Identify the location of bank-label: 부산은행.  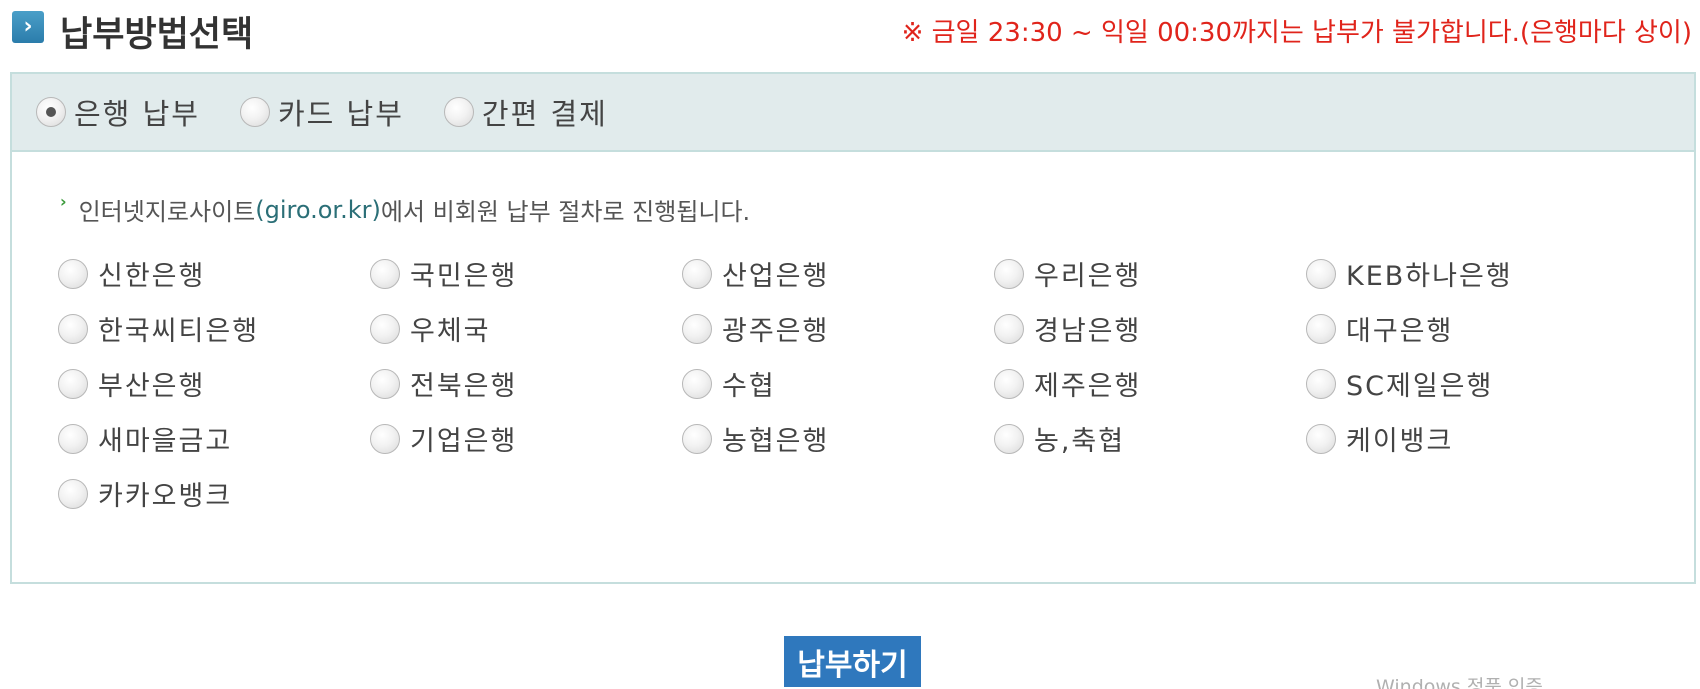
(152, 386).